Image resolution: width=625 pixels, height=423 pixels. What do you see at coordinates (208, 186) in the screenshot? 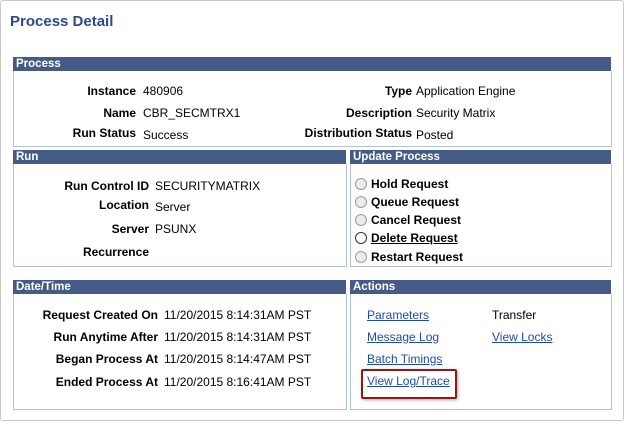
I see `run-control-id-value: SECURITYMATRIX` at bounding box center [208, 186].